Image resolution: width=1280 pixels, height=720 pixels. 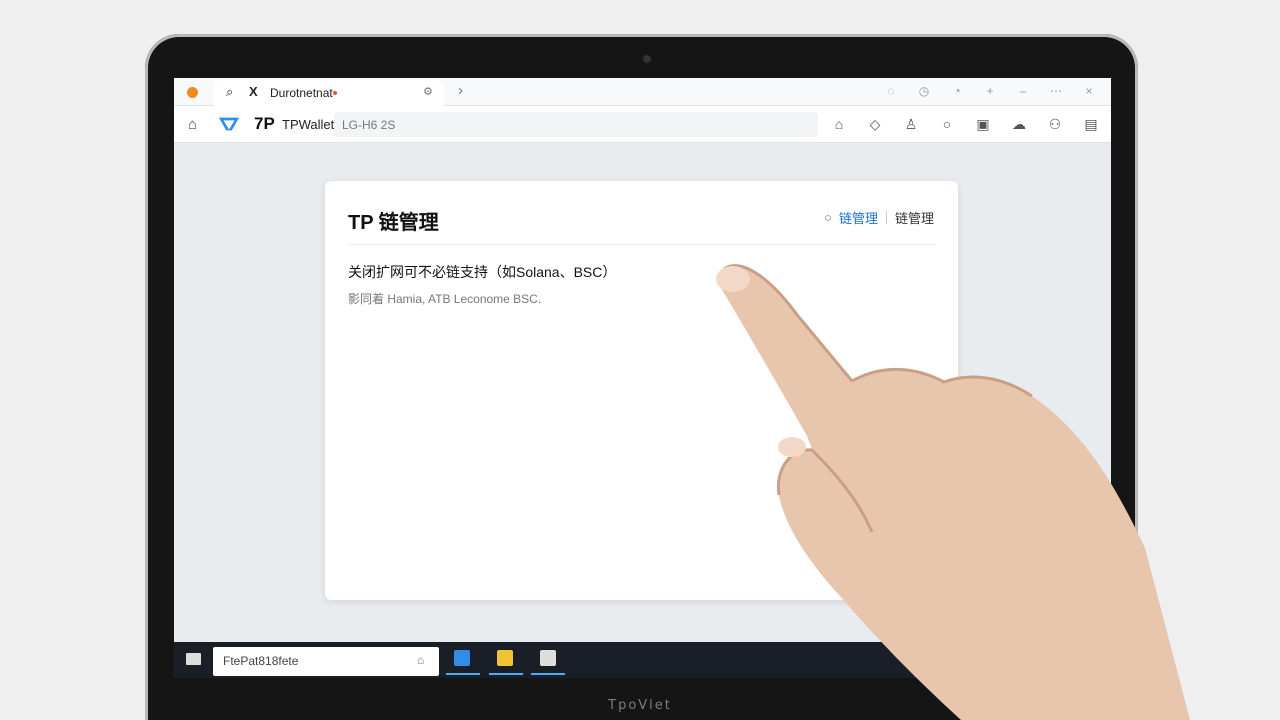 What do you see at coordinates (192, 92) in the screenshot?
I see `window-status-dot` at bounding box center [192, 92].